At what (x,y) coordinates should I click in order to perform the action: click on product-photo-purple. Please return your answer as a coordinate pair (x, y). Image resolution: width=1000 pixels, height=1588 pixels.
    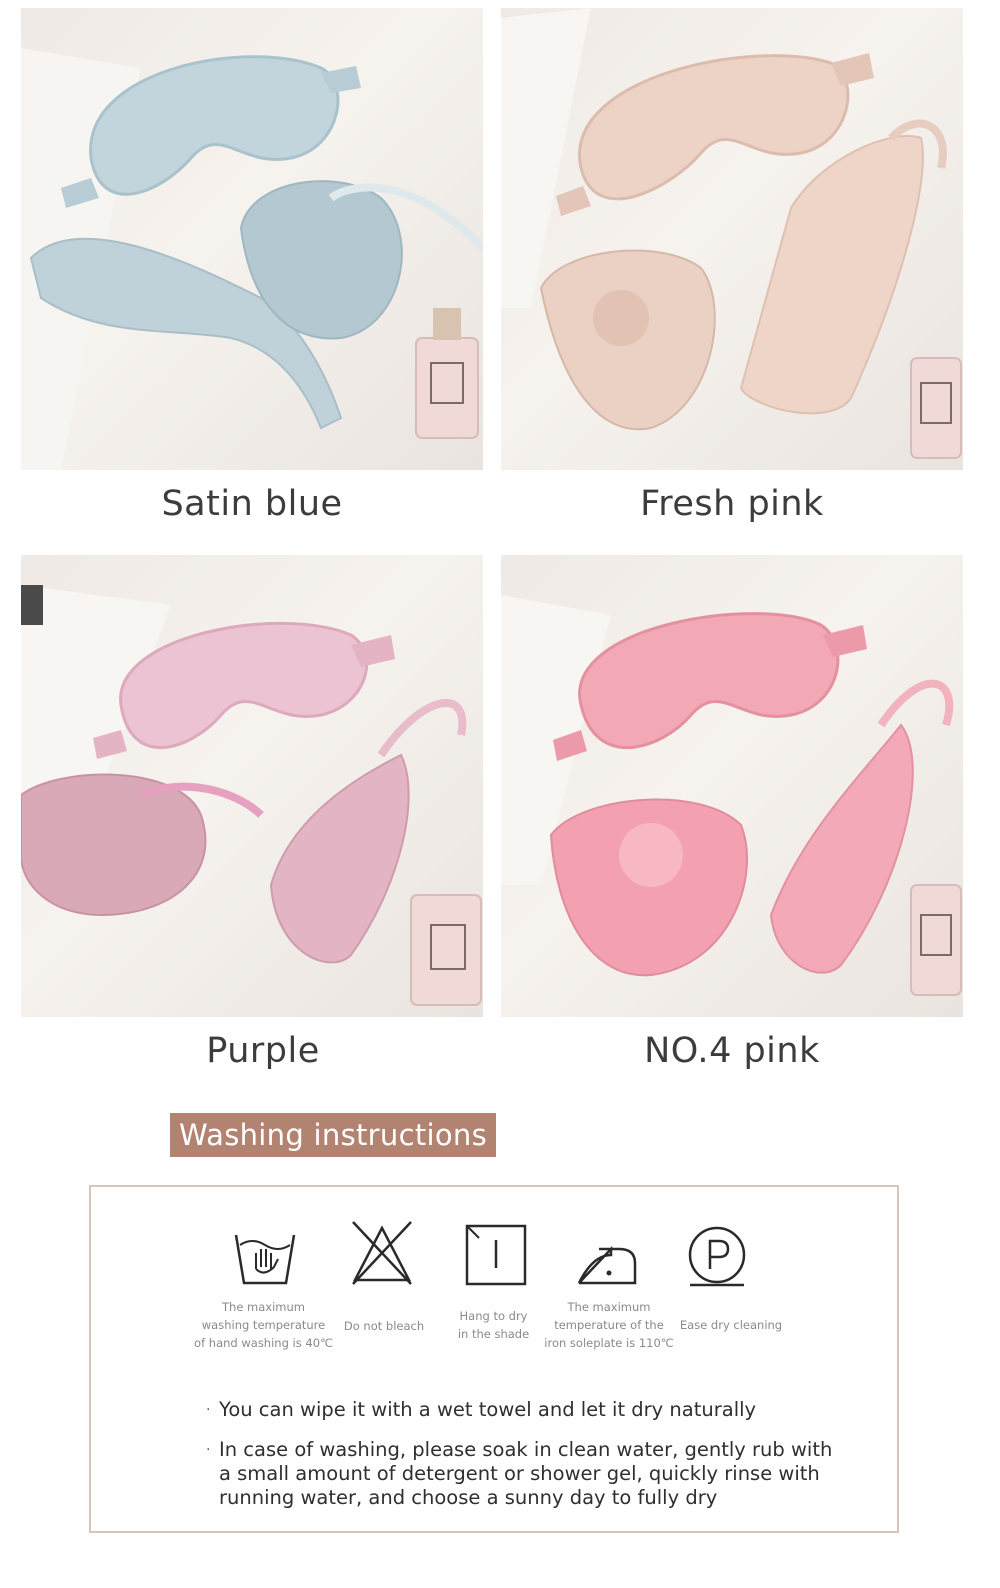
    Looking at the image, I should click on (252, 786).